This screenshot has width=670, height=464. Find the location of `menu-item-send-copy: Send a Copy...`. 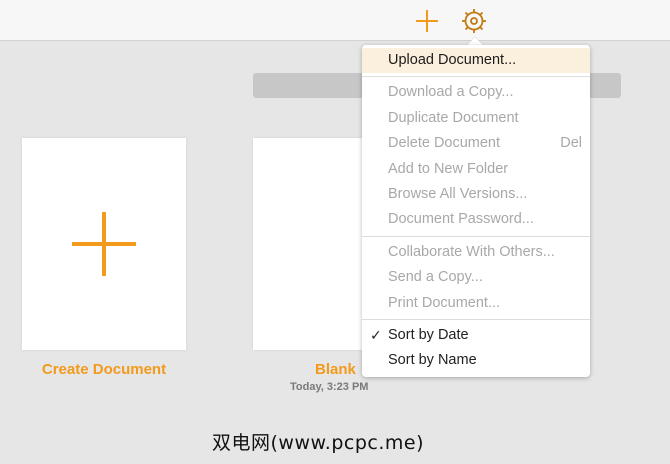

menu-item-send-copy: Send a Copy... is located at coordinates (476, 277).